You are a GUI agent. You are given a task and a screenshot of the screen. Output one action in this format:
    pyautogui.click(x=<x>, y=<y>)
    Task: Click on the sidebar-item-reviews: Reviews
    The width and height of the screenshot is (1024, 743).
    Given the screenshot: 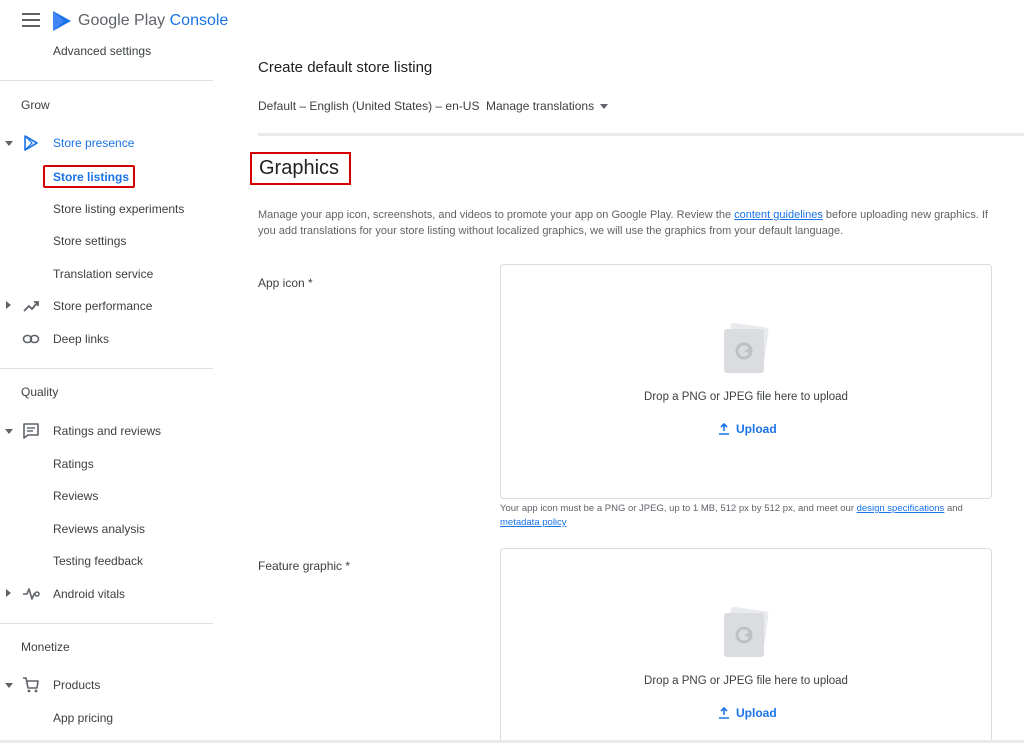 What is the action you would take?
    pyautogui.click(x=107, y=496)
    